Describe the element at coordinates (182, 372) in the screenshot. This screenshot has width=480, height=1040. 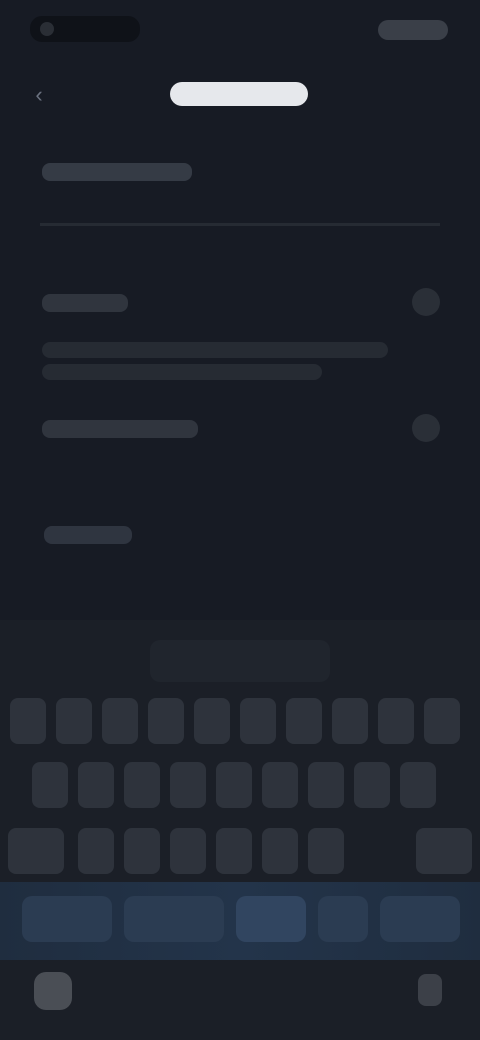
I see `setting-description-line2` at that location.